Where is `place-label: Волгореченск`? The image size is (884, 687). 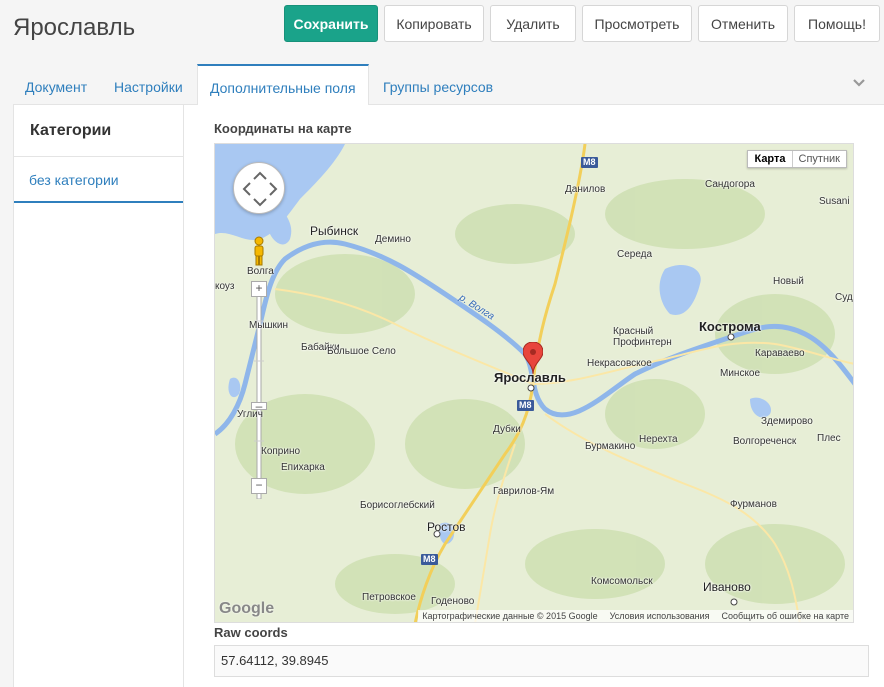
place-label: Волгореченск is located at coordinates (765, 441).